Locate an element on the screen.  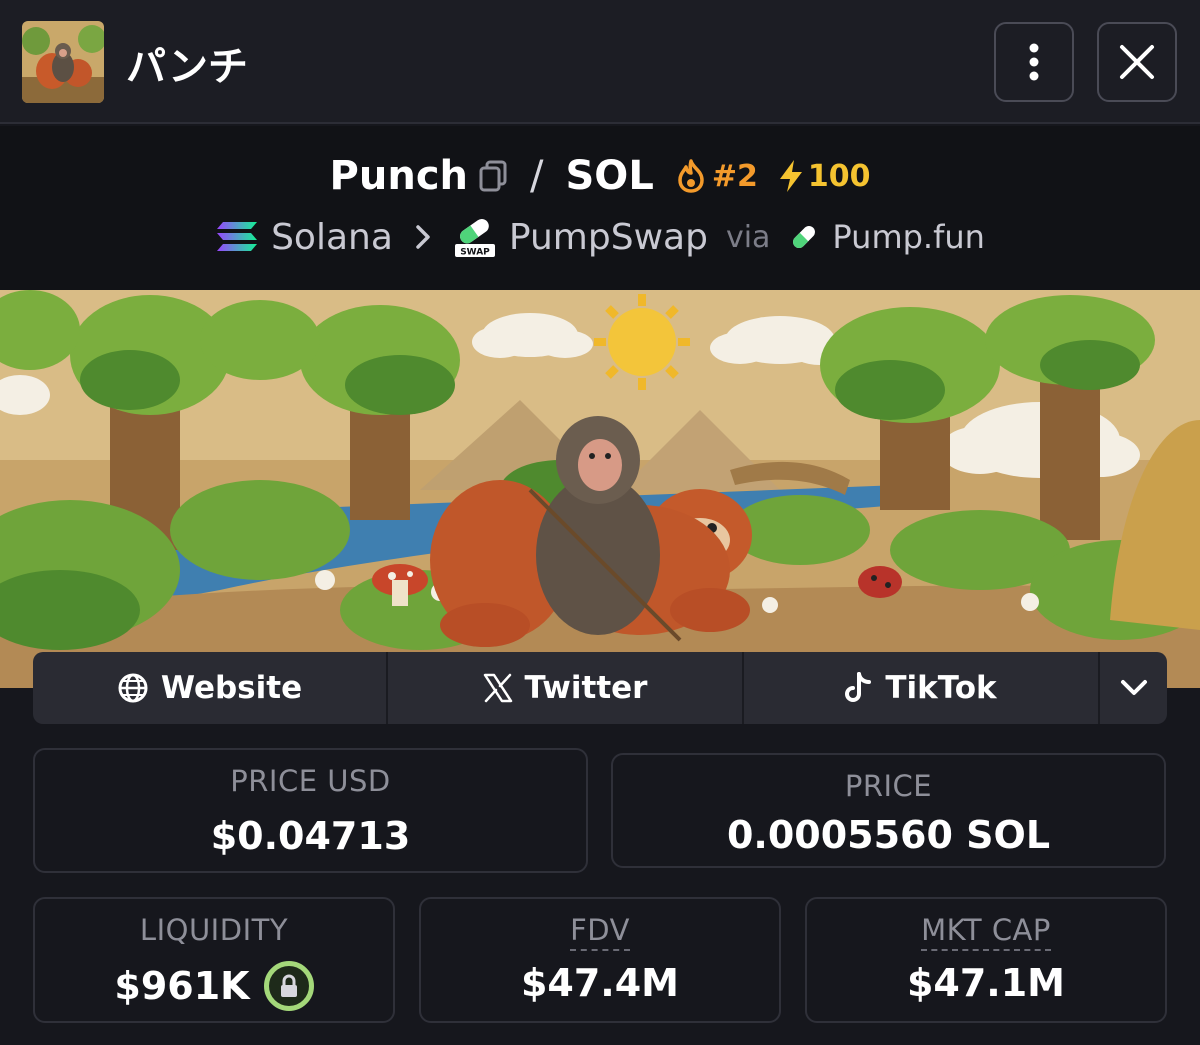
pill-icon is located at coordinates (804, 237).